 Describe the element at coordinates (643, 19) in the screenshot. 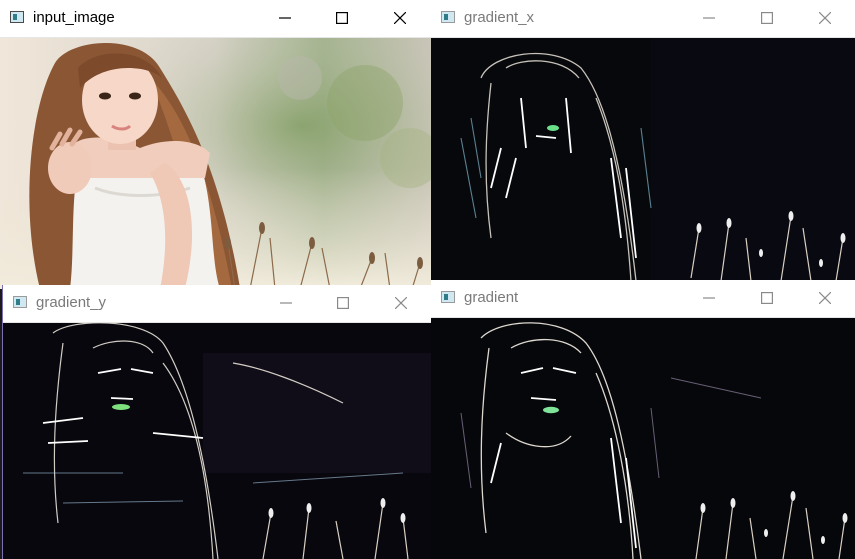

I see `title-bar: gradient_x` at that location.